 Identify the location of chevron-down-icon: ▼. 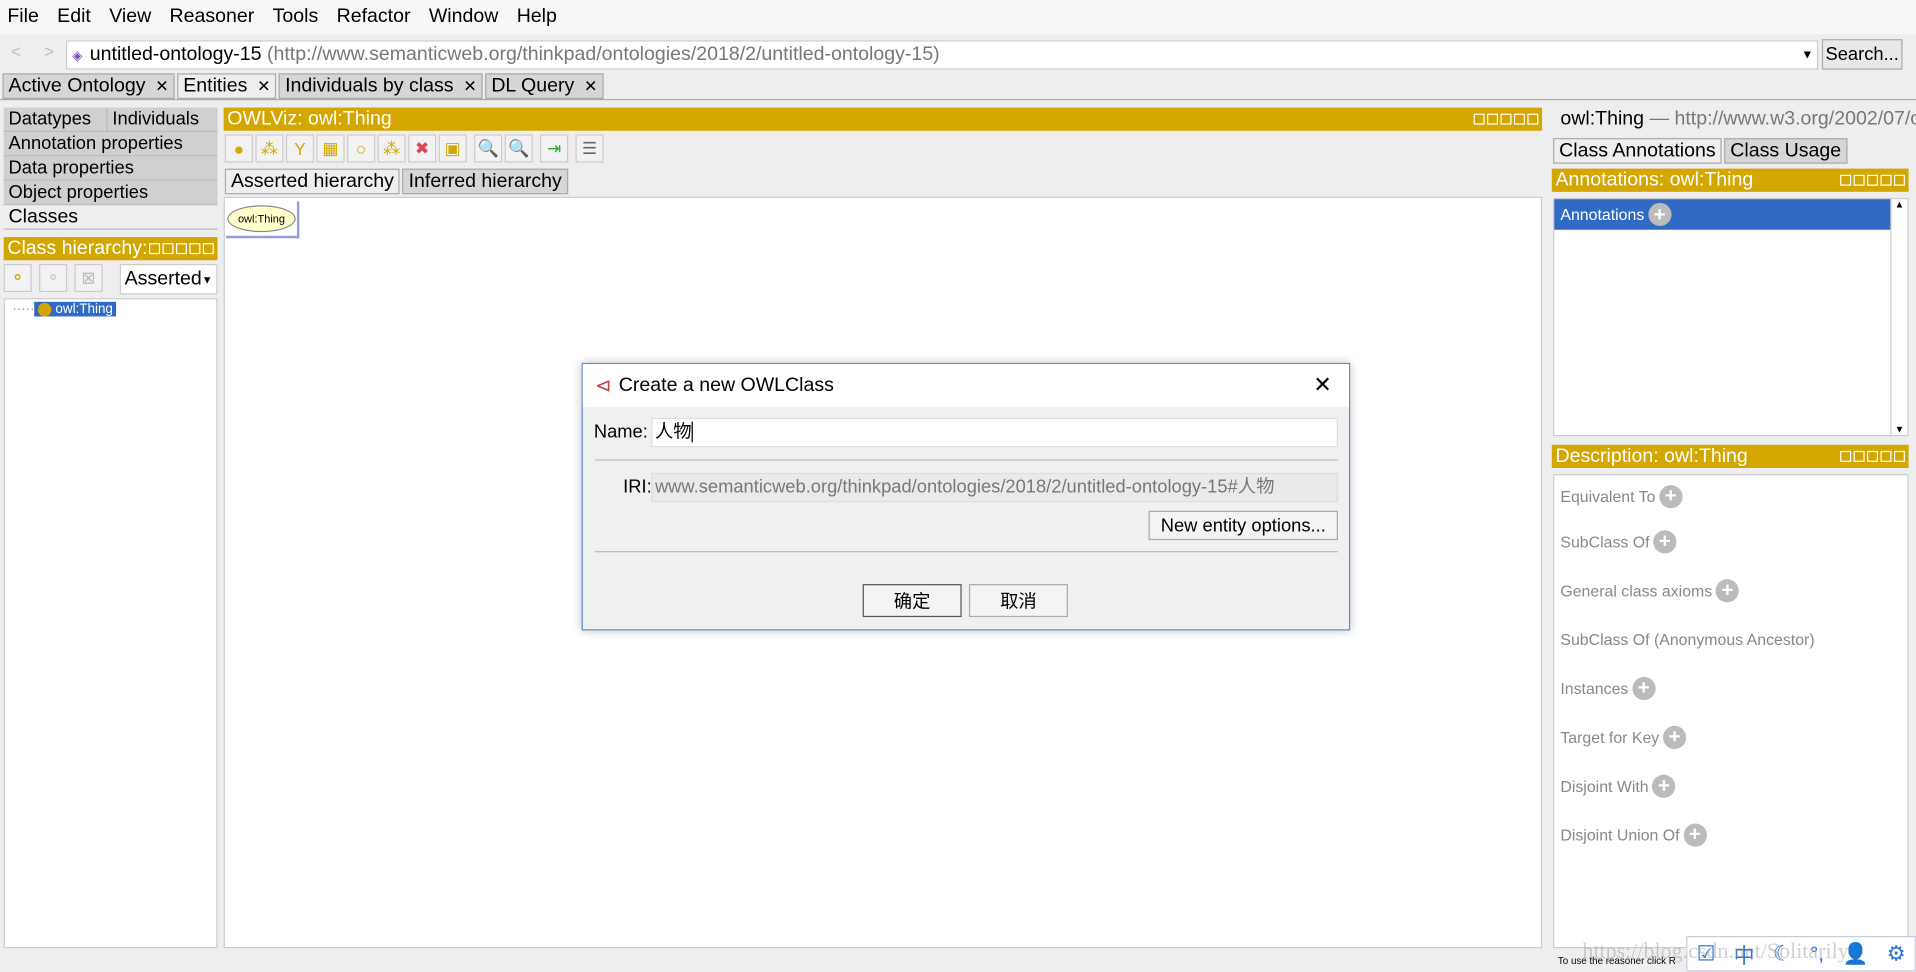
(1807, 55).